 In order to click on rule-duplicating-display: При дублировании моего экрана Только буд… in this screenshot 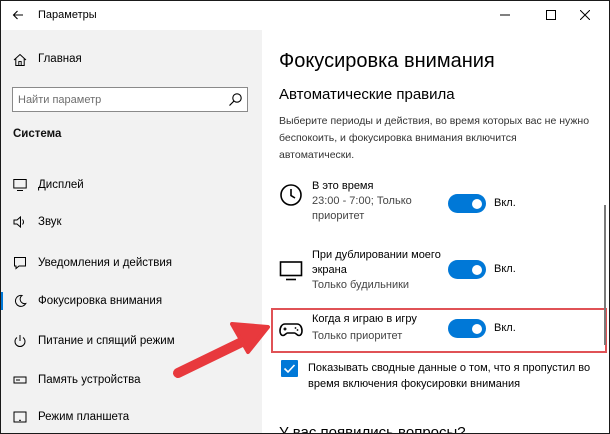, I will do `click(438, 270)`.